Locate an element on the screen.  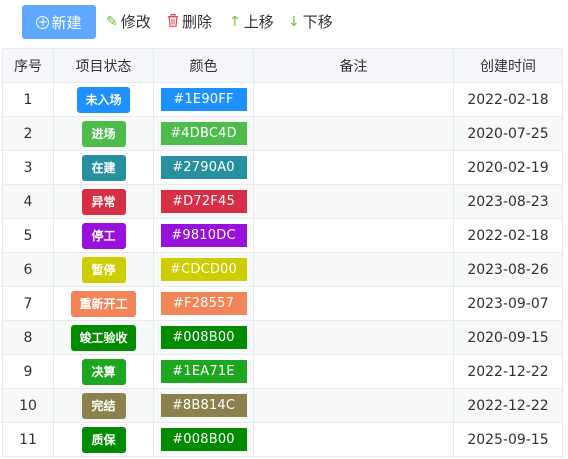
table-row: 11 质保 #008B00 2025-09-15 is located at coordinates (282, 439).